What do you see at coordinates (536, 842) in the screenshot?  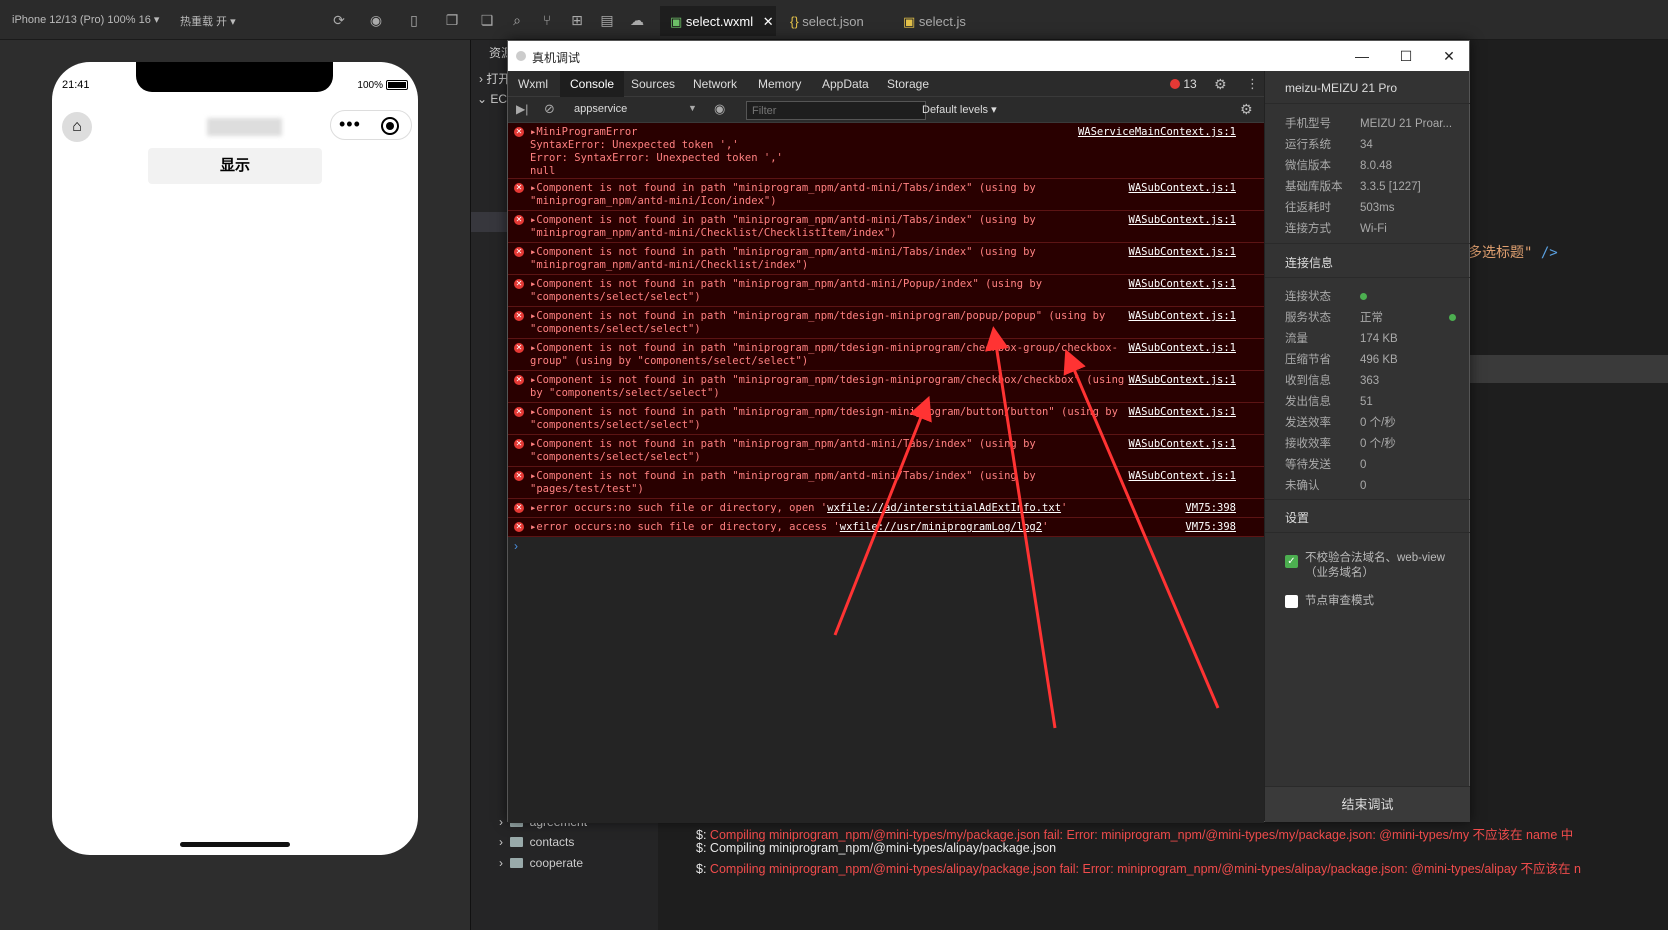 I see `folder-contacts: › contacts` at bounding box center [536, 842].